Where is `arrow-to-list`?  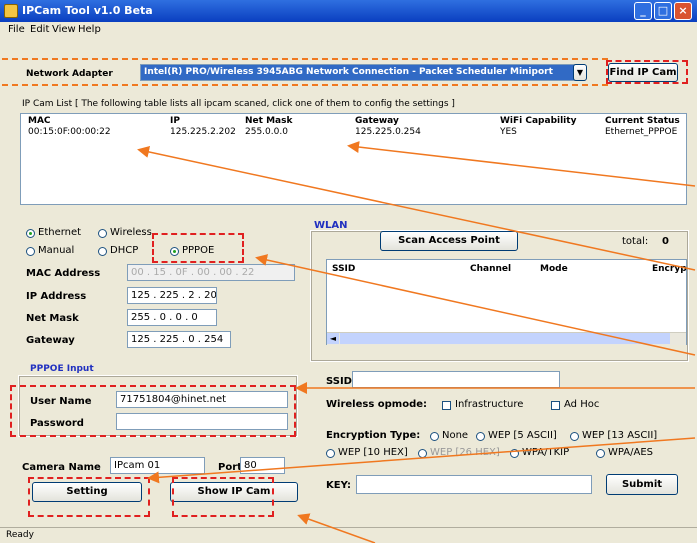
arrow-to-list is located at coordinates (521, 164).